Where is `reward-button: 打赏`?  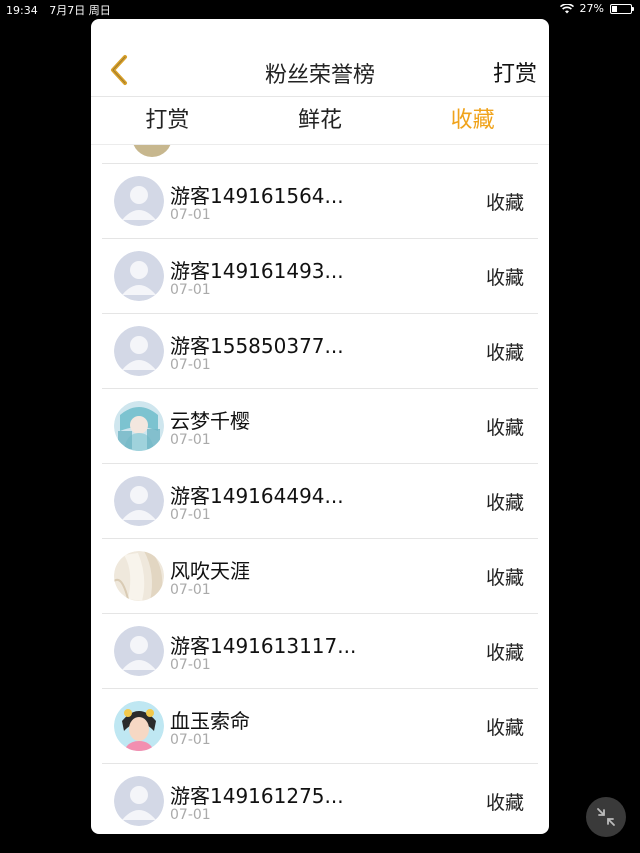
reward-button: 打赏 is located at coordinates (515, 72).